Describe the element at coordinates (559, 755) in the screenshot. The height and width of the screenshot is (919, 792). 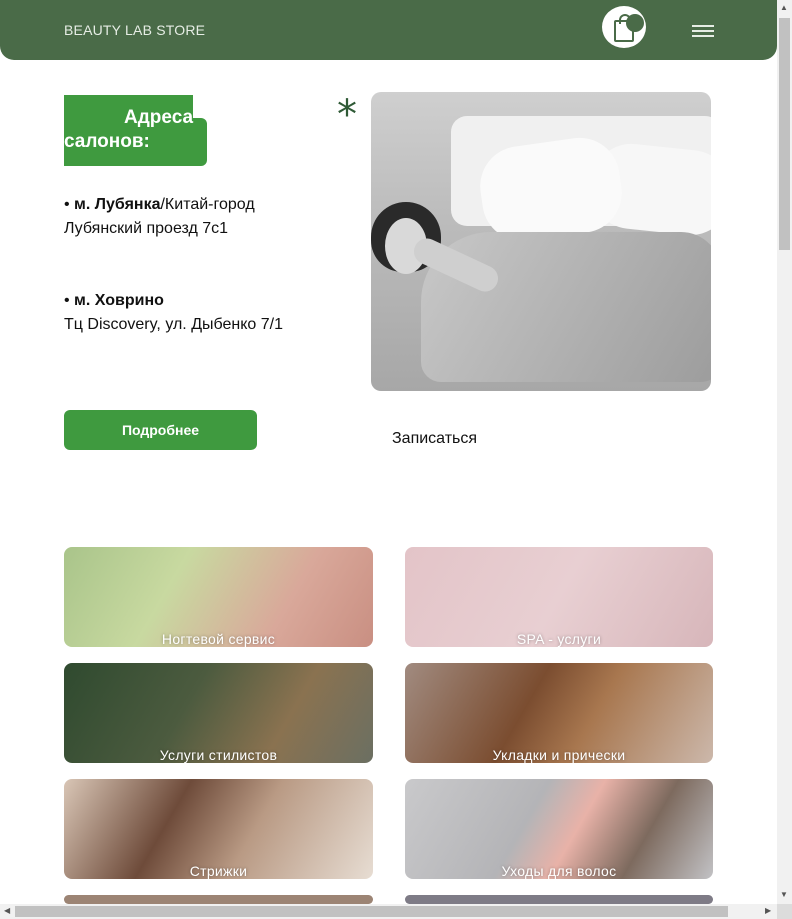
I see `service-label: Укладки и прически` at that location.